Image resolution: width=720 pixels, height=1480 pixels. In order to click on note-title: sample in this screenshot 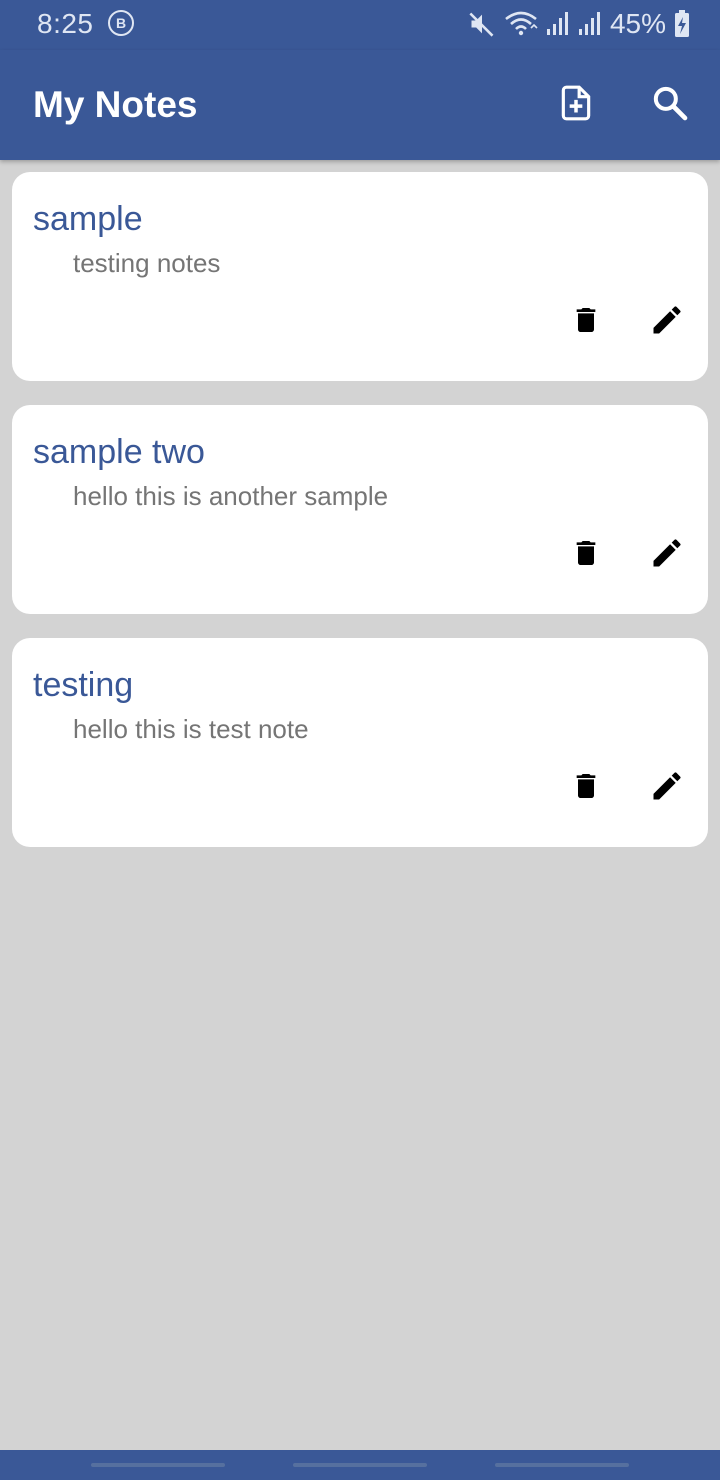, I will do `click(88, 219)`.